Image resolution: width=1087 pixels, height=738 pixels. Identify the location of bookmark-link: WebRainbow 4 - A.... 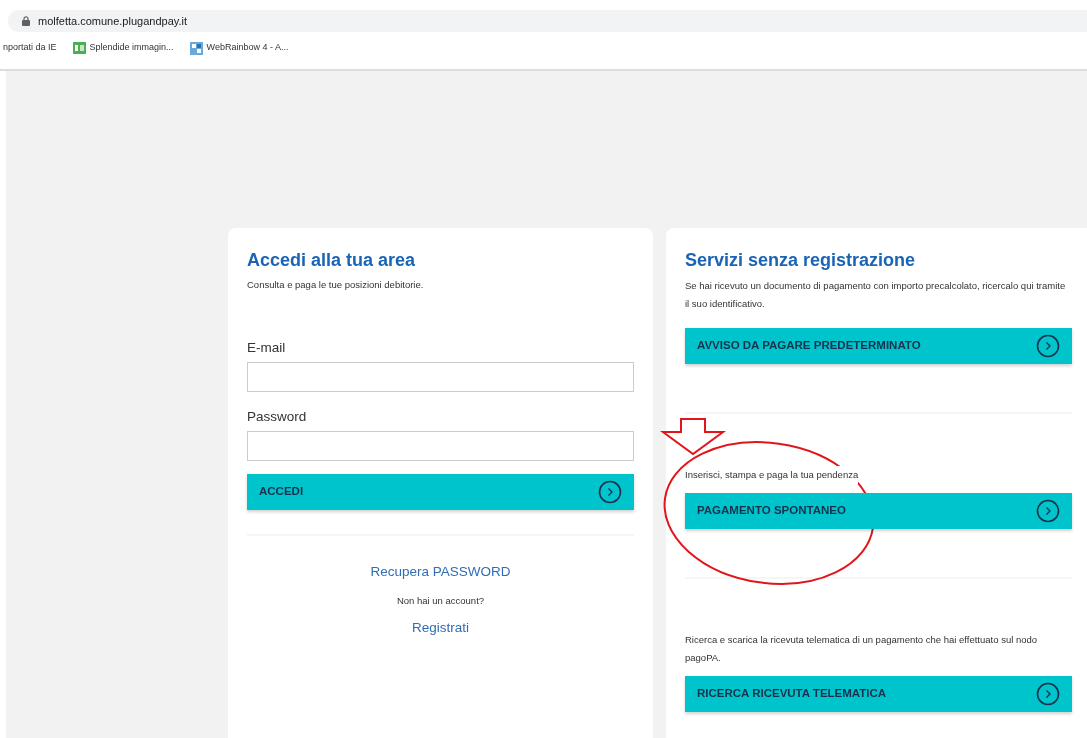
(247, 48).